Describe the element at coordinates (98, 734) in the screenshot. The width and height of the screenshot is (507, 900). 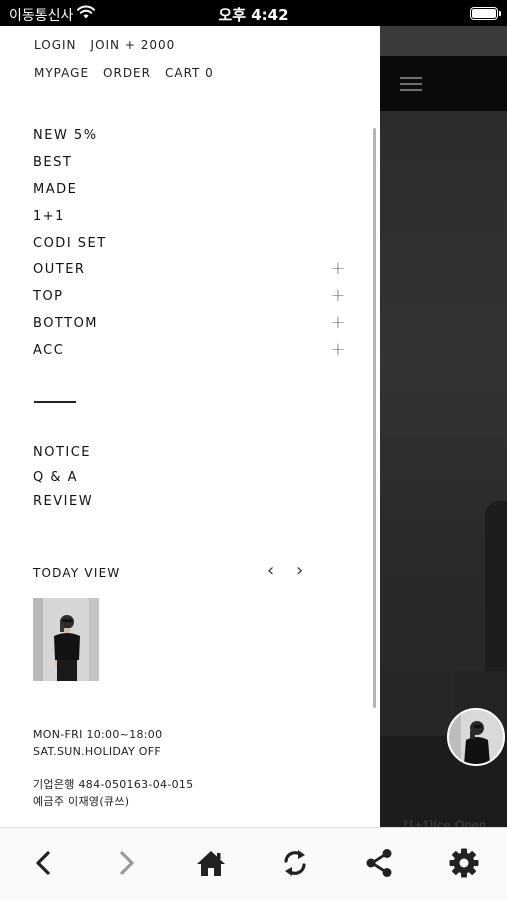
I see `hours-weekday: MON-FRI 10:00~18:00` at that location.